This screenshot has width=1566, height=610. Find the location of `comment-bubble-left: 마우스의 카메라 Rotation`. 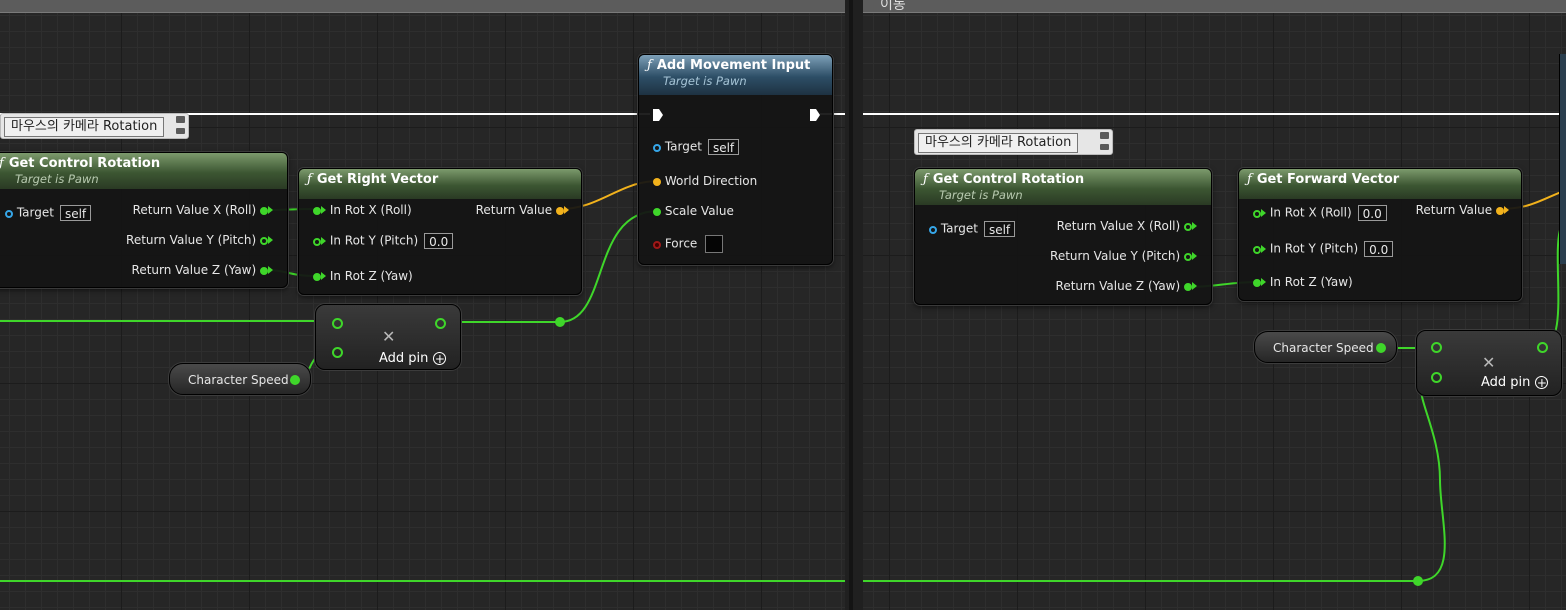

comment-bubble-left: 마우스의 카메라 Rotation is located at coordinates (94, 126).